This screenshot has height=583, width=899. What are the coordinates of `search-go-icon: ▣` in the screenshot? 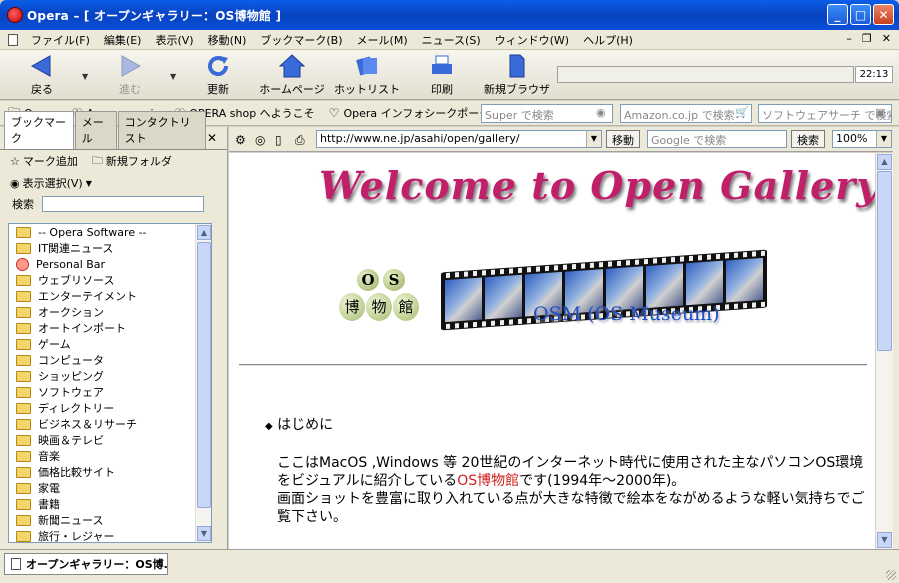 It's located at (882, 113).